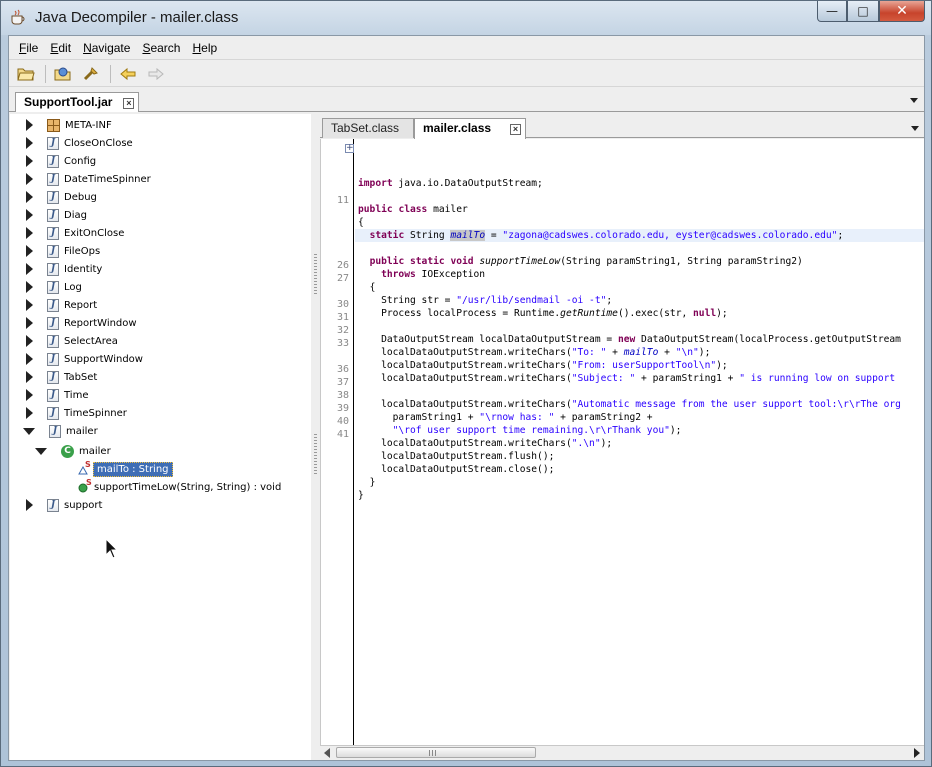  I want to click on back-button, so click(128, 74).